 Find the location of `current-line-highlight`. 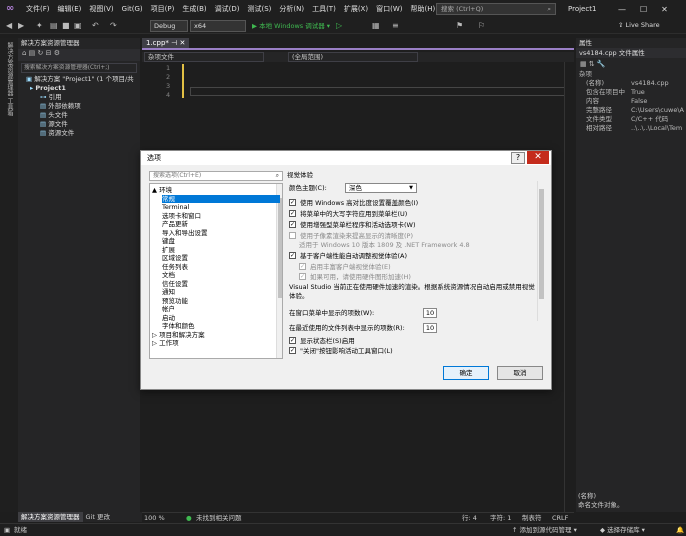

current-line-highlight is located at coordinates (380, 91).